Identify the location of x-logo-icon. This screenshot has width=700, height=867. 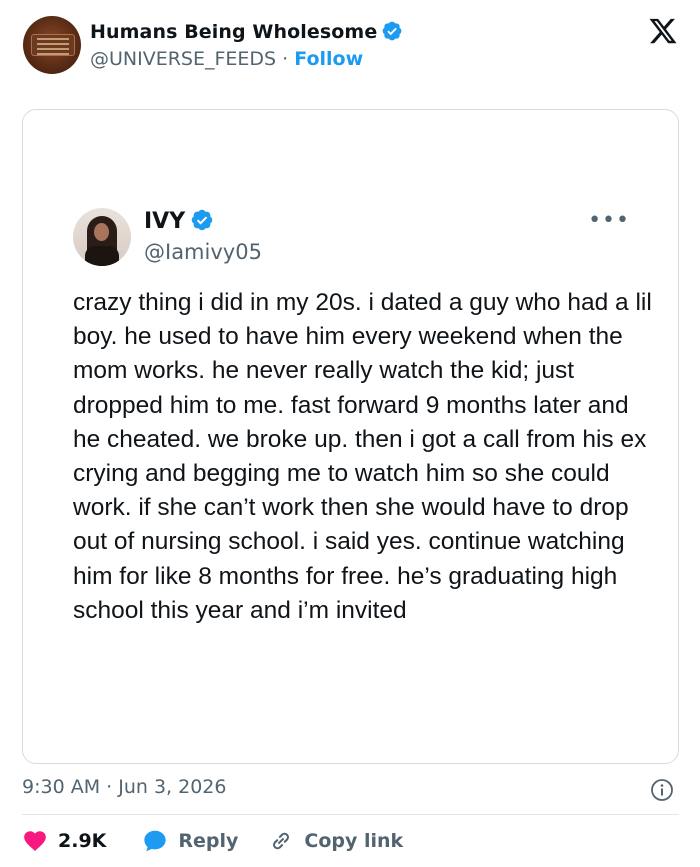
(663, 31).